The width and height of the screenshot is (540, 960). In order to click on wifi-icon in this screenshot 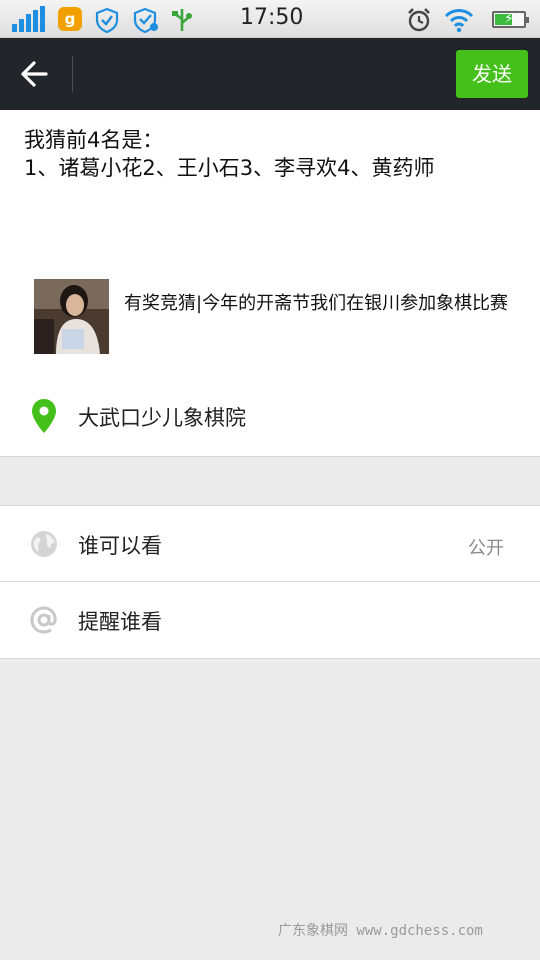, I will do `click(459, 21)`.